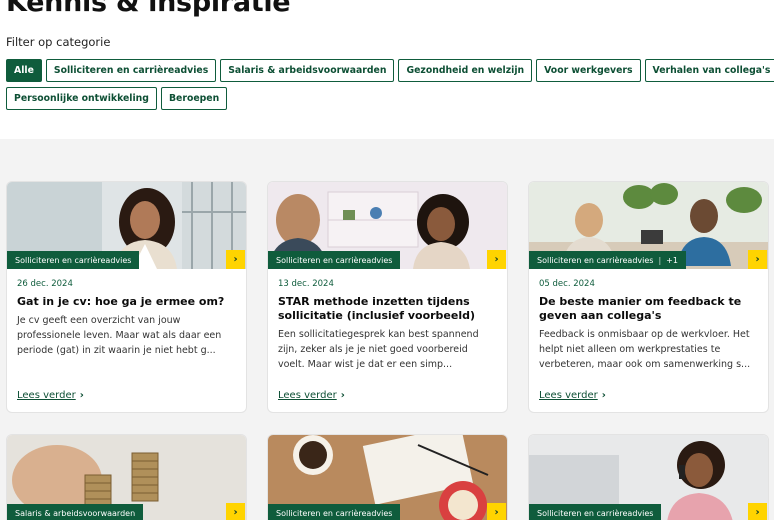  What do you see at coordinates (709, 70) in the screenshot?
I see `filter-chip-verhalen: Verhalen van collega's` at bounding box center [709, 70].